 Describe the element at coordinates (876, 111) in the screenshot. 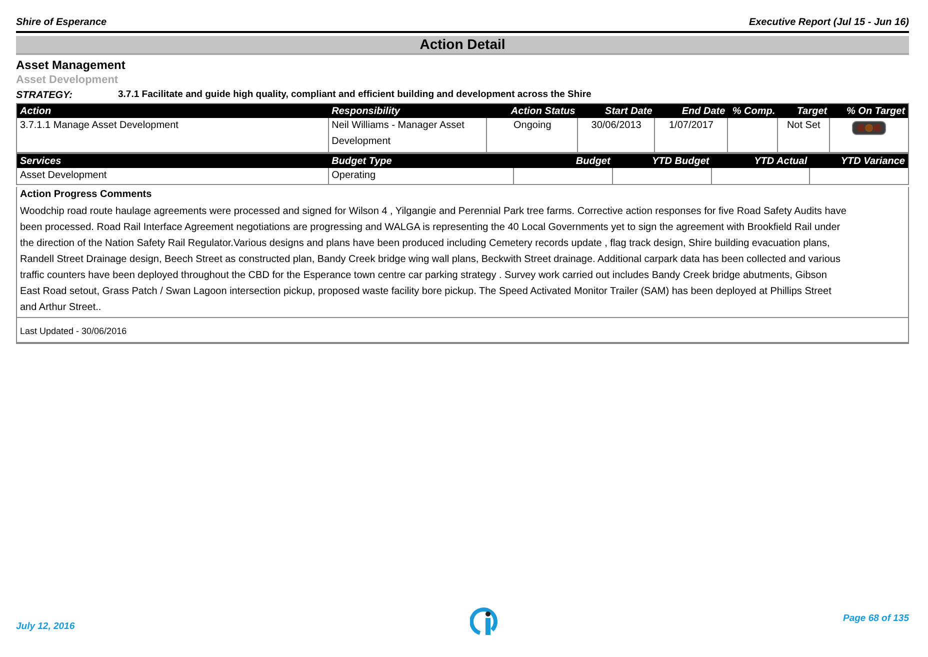

I see `column-header: % On Target` at that location.